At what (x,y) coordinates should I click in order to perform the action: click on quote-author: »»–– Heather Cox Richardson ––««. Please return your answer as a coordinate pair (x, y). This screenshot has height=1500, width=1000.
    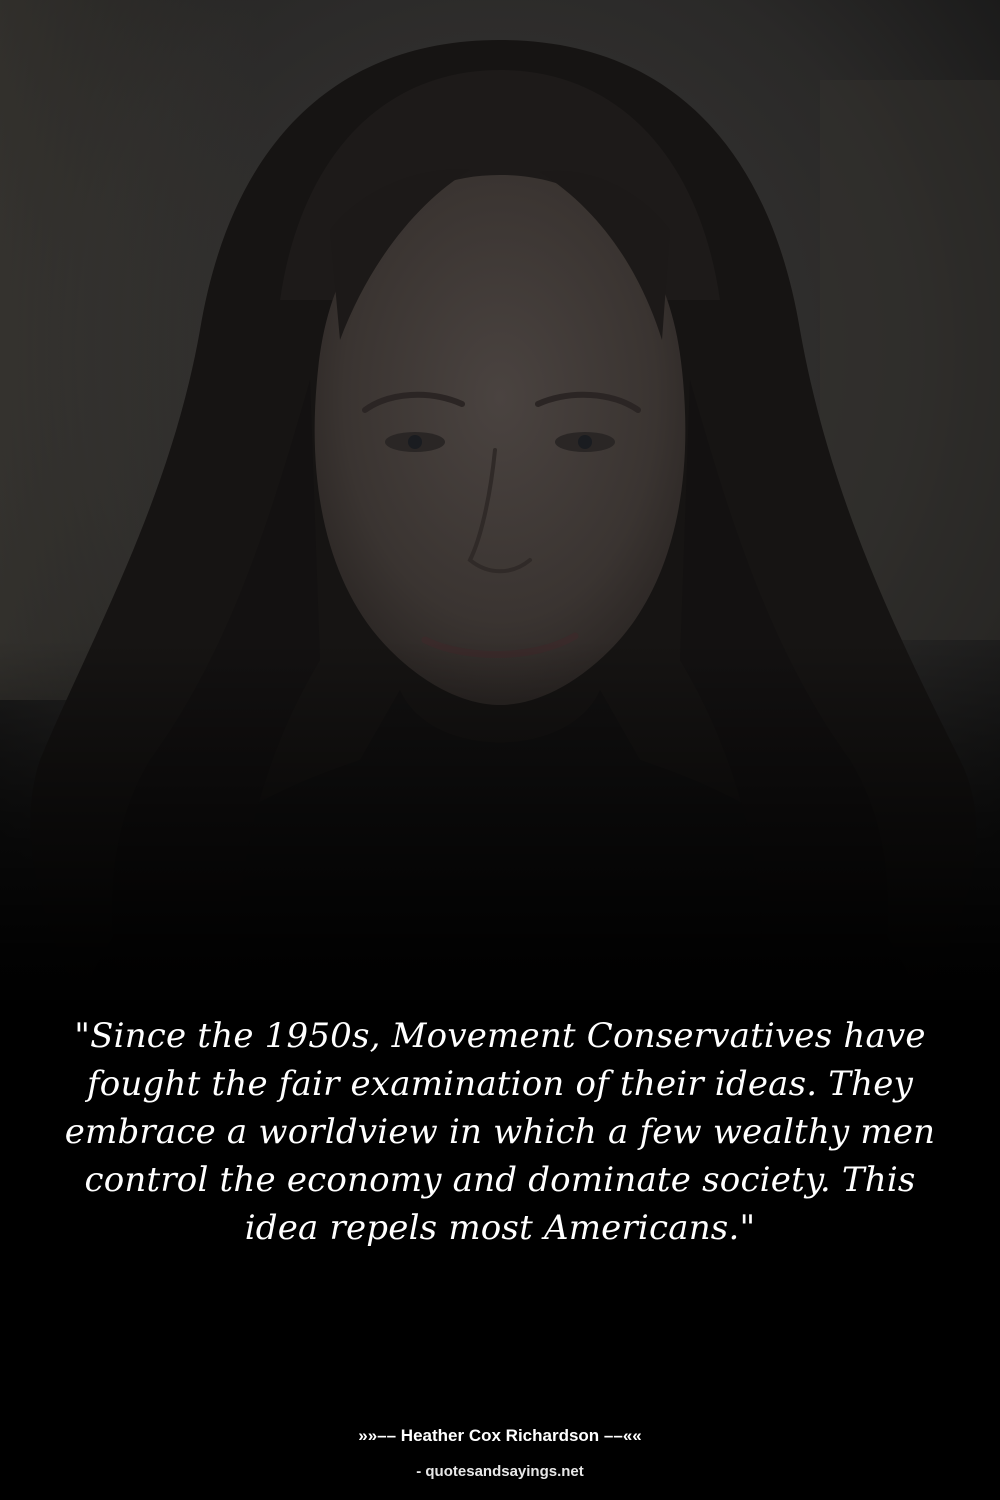
    Looking at the image, I should click on (500, 1435).